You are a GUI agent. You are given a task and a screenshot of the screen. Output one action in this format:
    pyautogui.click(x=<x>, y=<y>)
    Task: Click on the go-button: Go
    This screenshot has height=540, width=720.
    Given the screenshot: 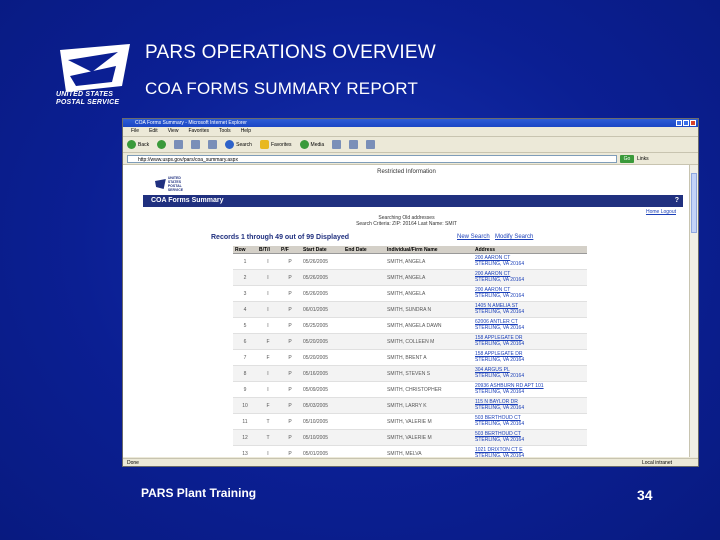 What is the action you would take?
    pyautogui.click(x=627, y=158)
    